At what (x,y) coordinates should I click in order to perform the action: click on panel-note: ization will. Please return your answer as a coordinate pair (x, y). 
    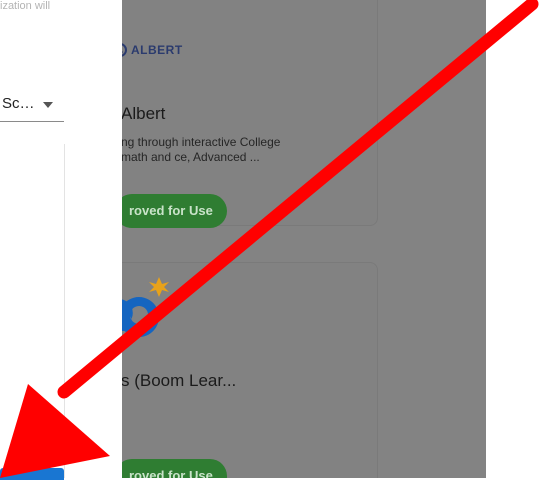
    Looking at the image, I should click on (25, 6).